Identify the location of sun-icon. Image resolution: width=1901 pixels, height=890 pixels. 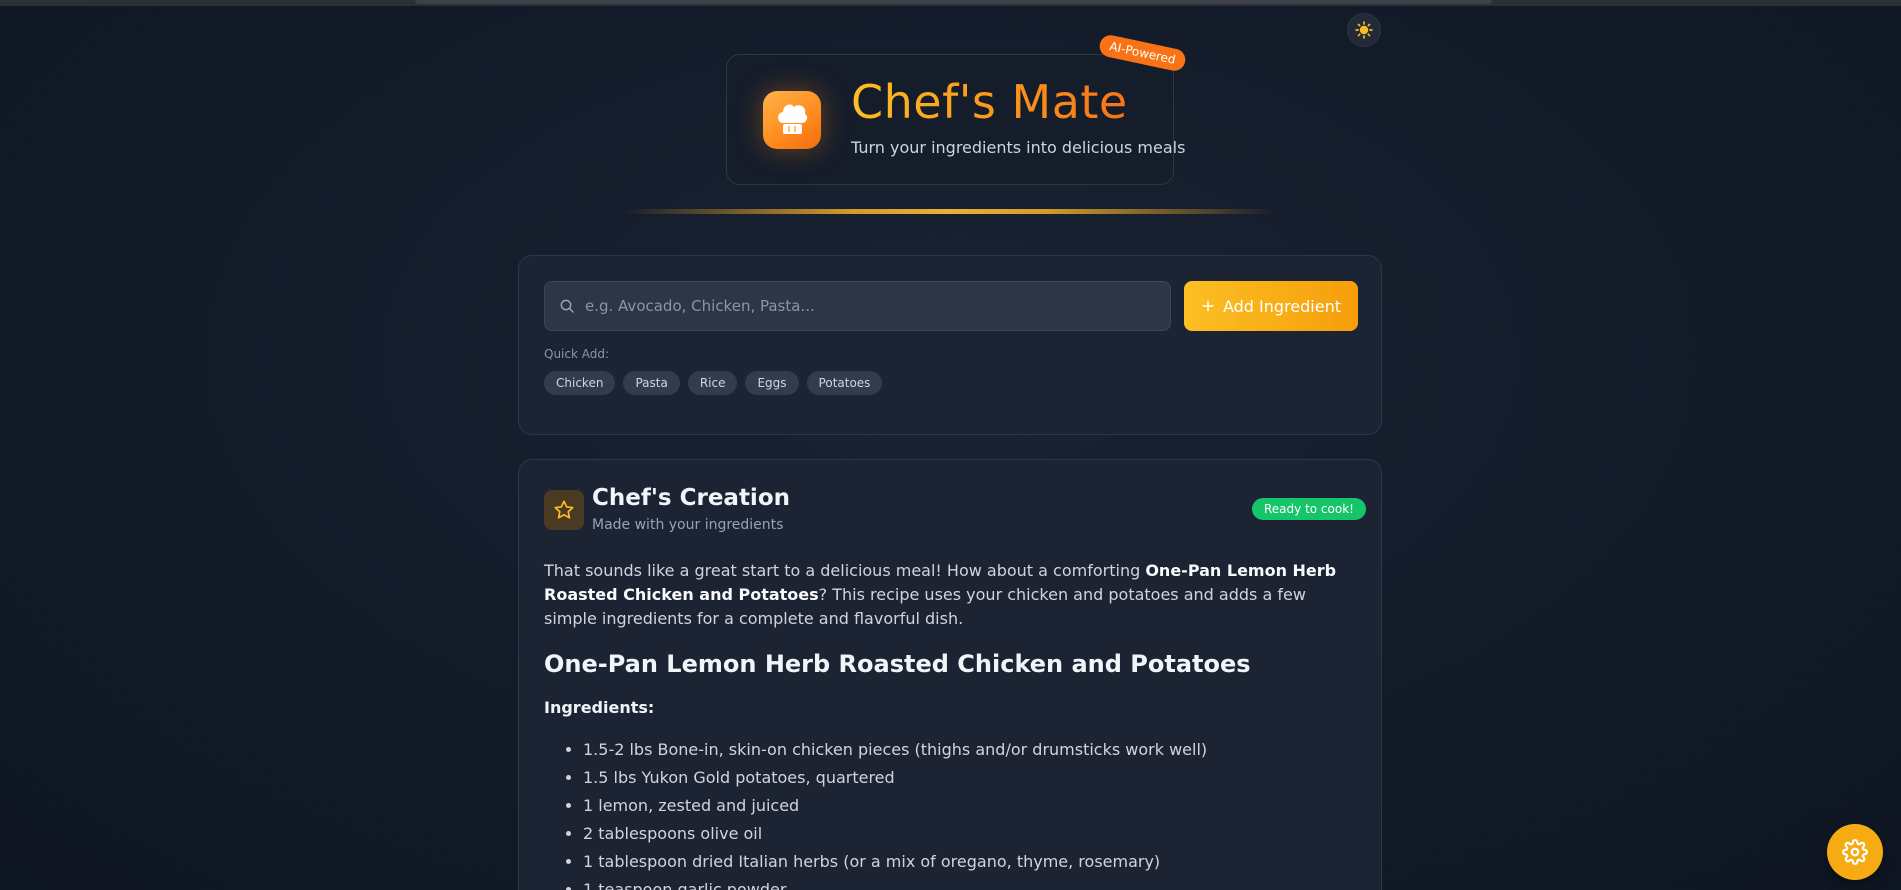
(1364, 30).